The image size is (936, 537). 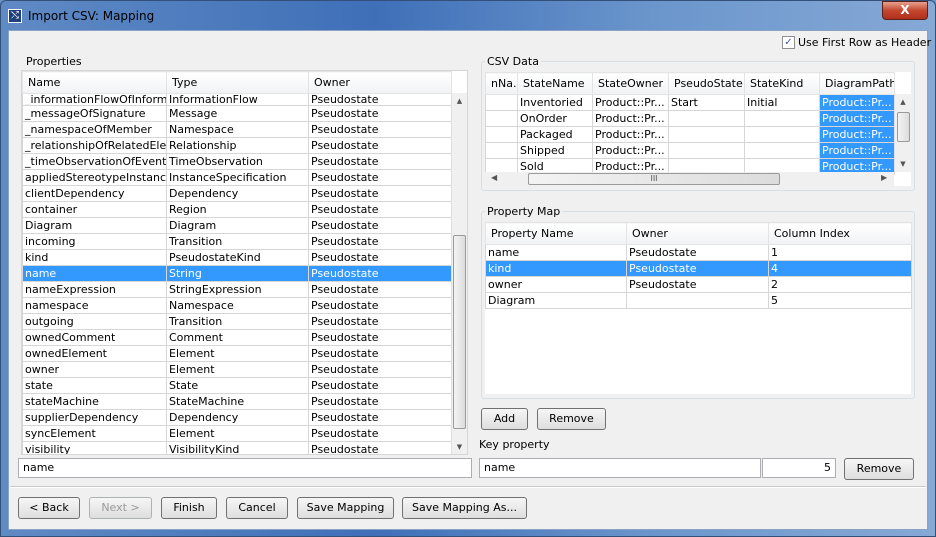 What do you see at coordinates (237, 401) in the screenshot?
I see `table-cell: StateMachine` at bounding box center [237, 401].